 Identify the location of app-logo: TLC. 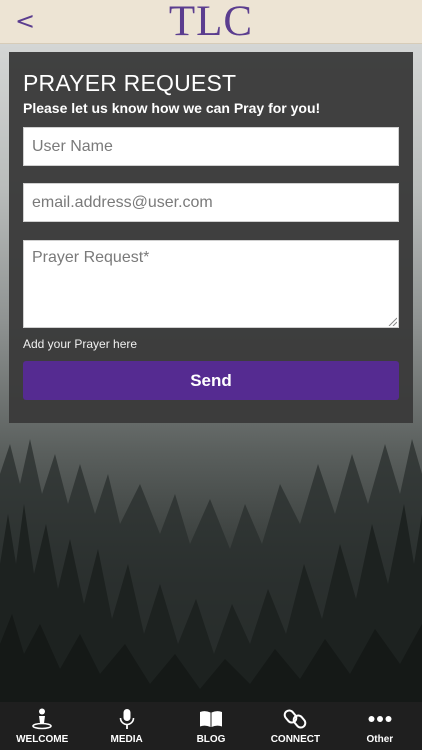
(211, 22).